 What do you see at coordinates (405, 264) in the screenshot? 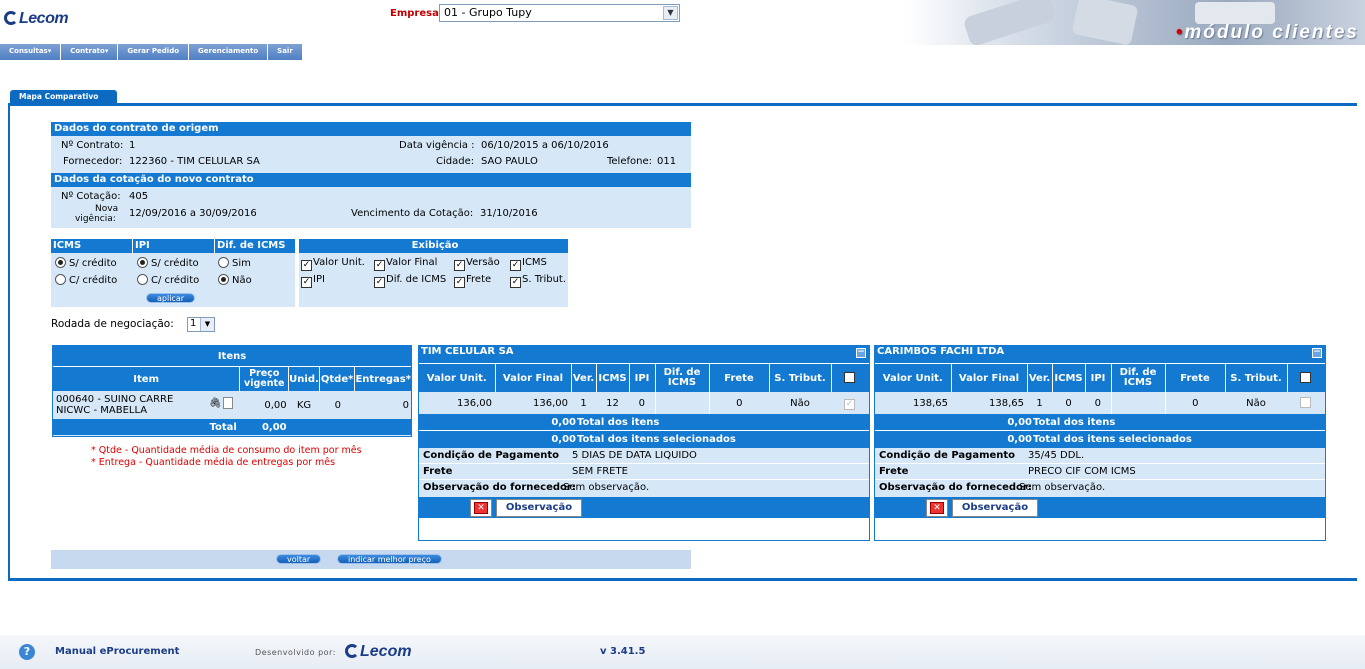
I see `exib-valor-final-checkbox: ✓ Valor Final` at bounding box center [405, 264].